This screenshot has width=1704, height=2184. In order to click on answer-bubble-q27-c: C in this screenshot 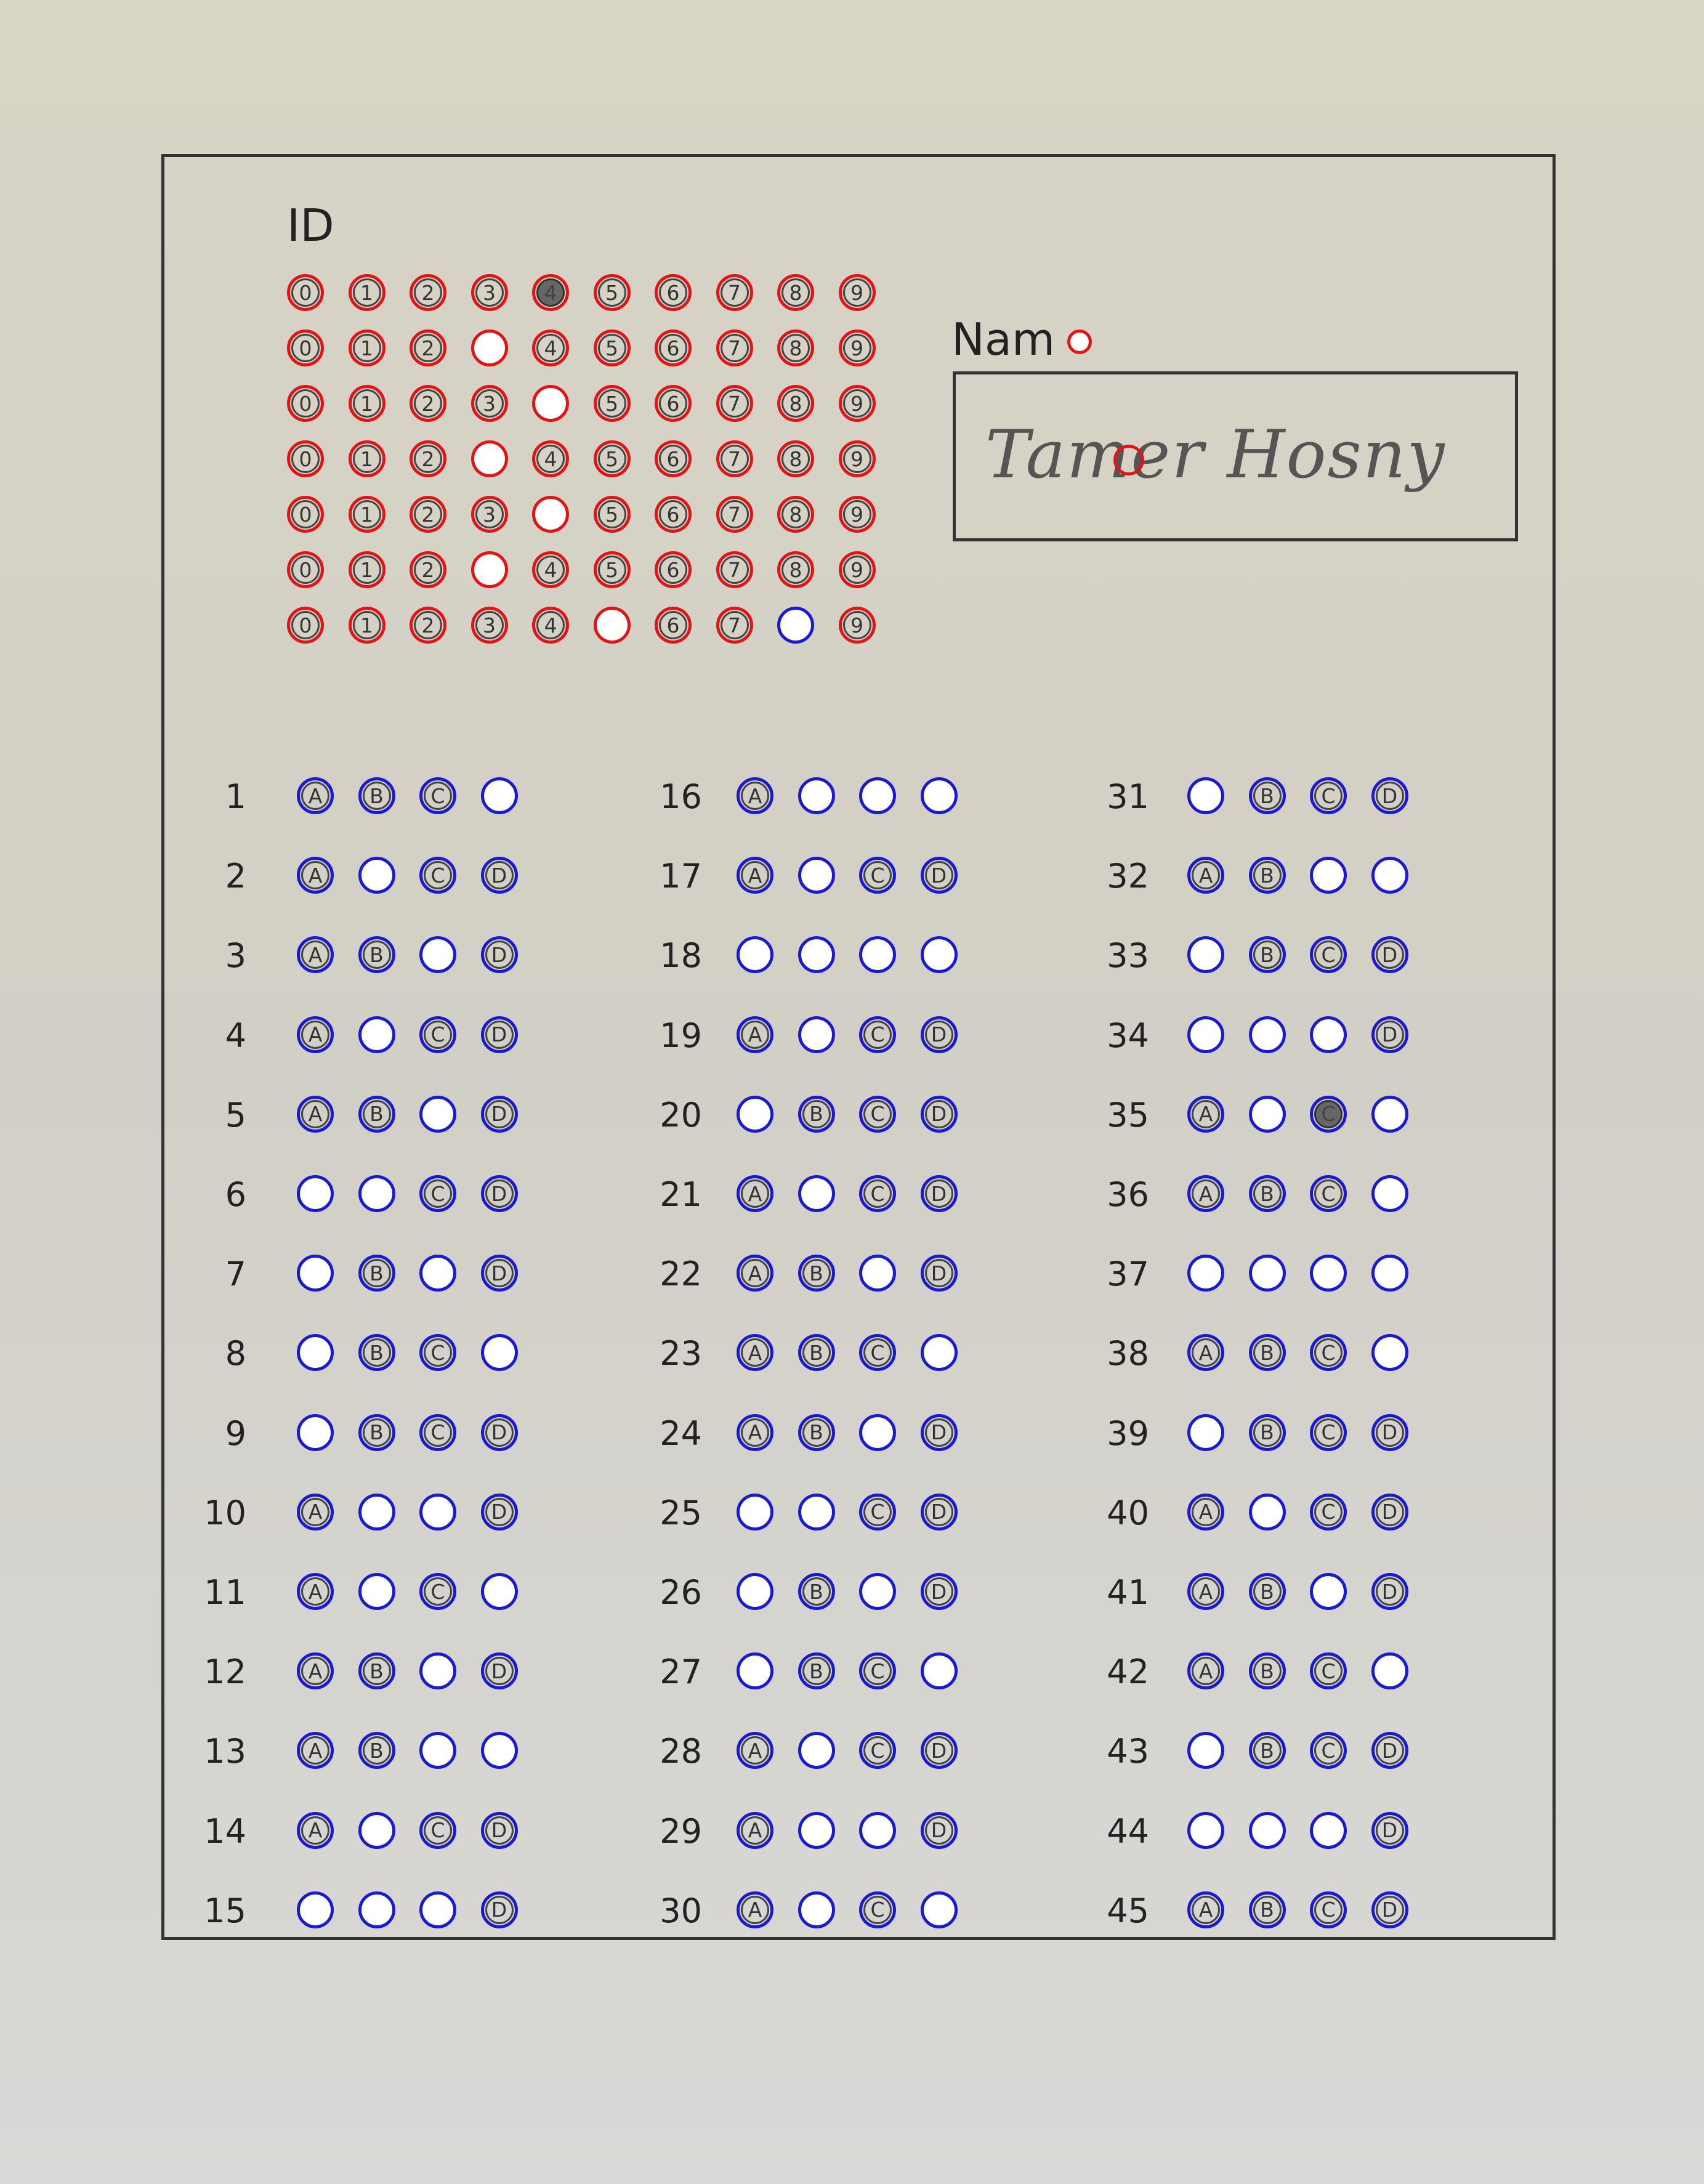, I will do `click(877, 1671)`.